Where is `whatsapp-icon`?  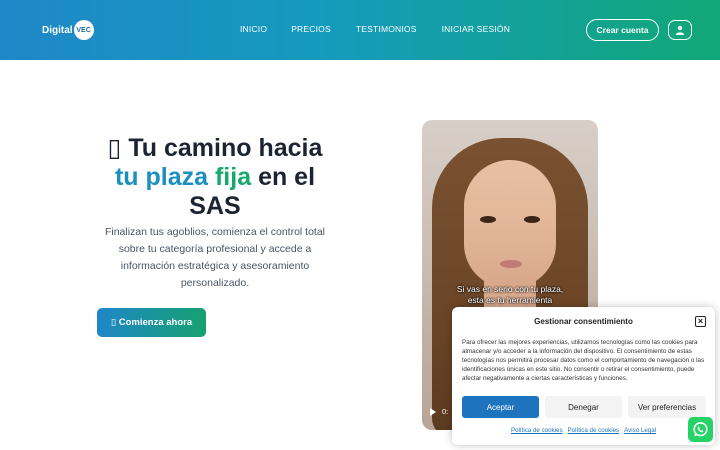 whatsapp-icon is located at coordinates (700, 429).